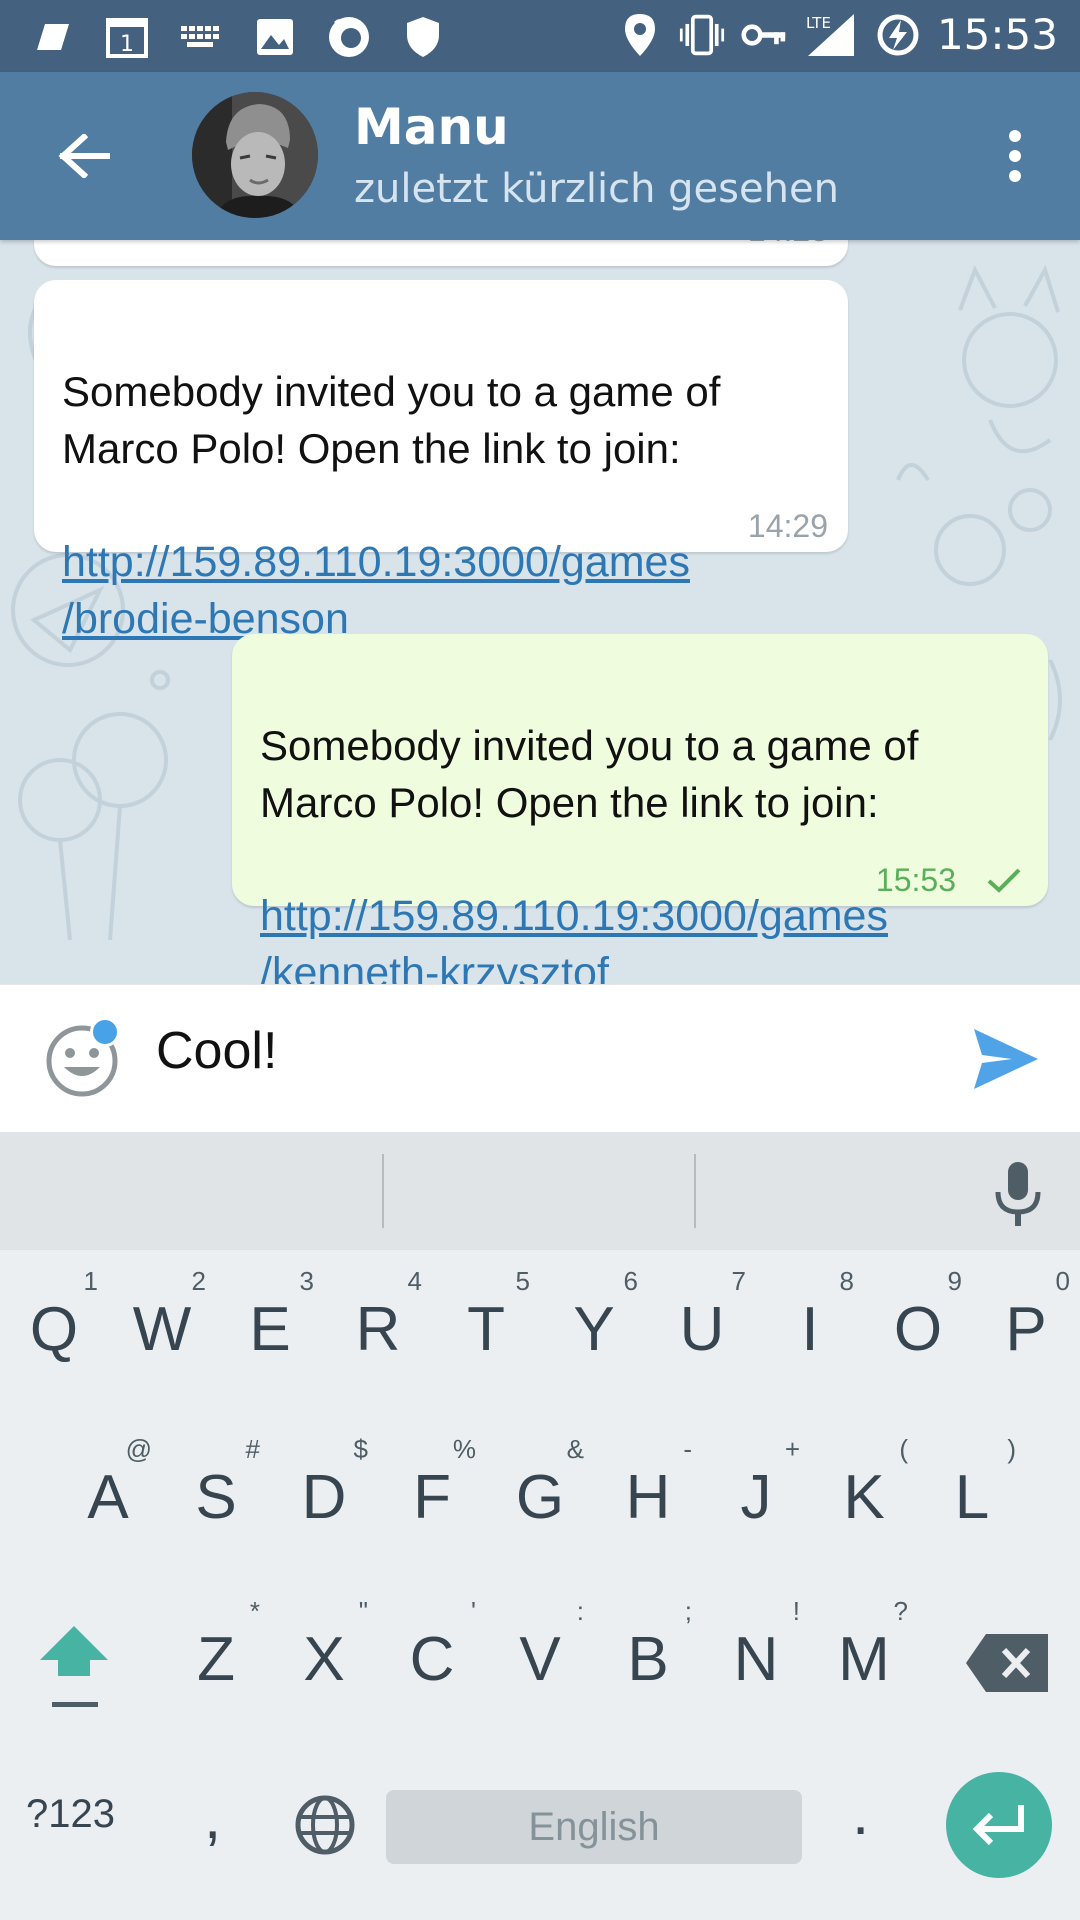 This screenshot has width=1080, height=1920. I want to click on shield-icon, so click(423, 37).